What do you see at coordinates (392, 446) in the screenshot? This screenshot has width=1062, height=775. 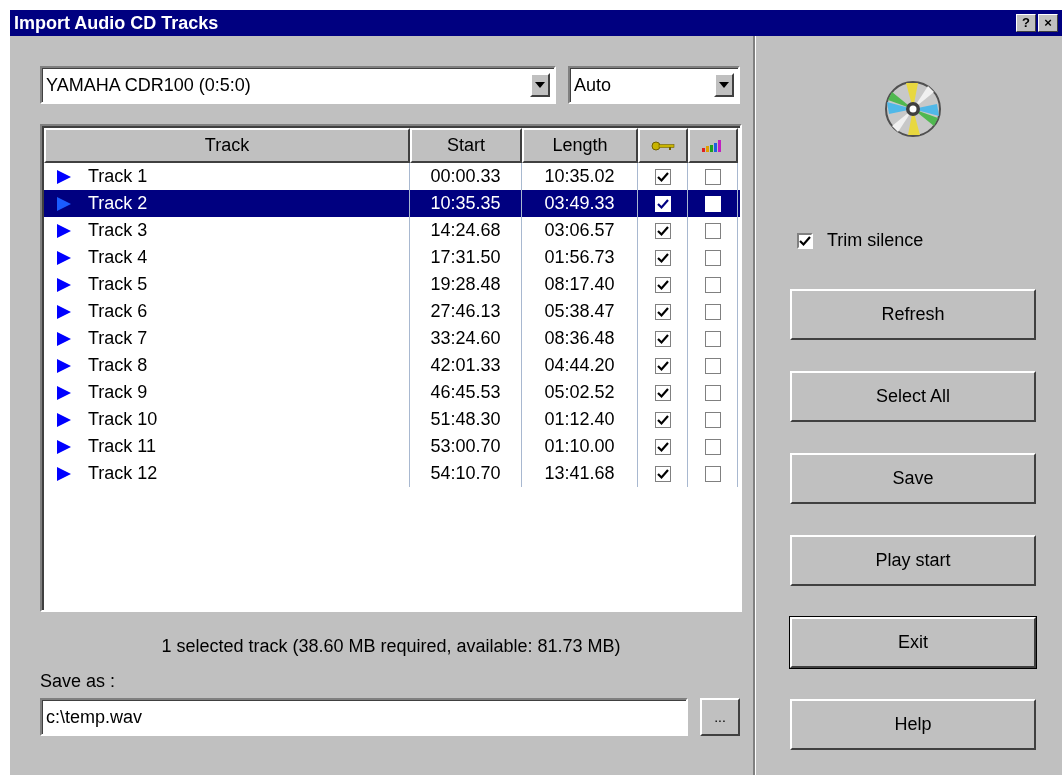 I see `track-row: Track 11 53:00.70 01:10.00` at bounding box center [392, 446].